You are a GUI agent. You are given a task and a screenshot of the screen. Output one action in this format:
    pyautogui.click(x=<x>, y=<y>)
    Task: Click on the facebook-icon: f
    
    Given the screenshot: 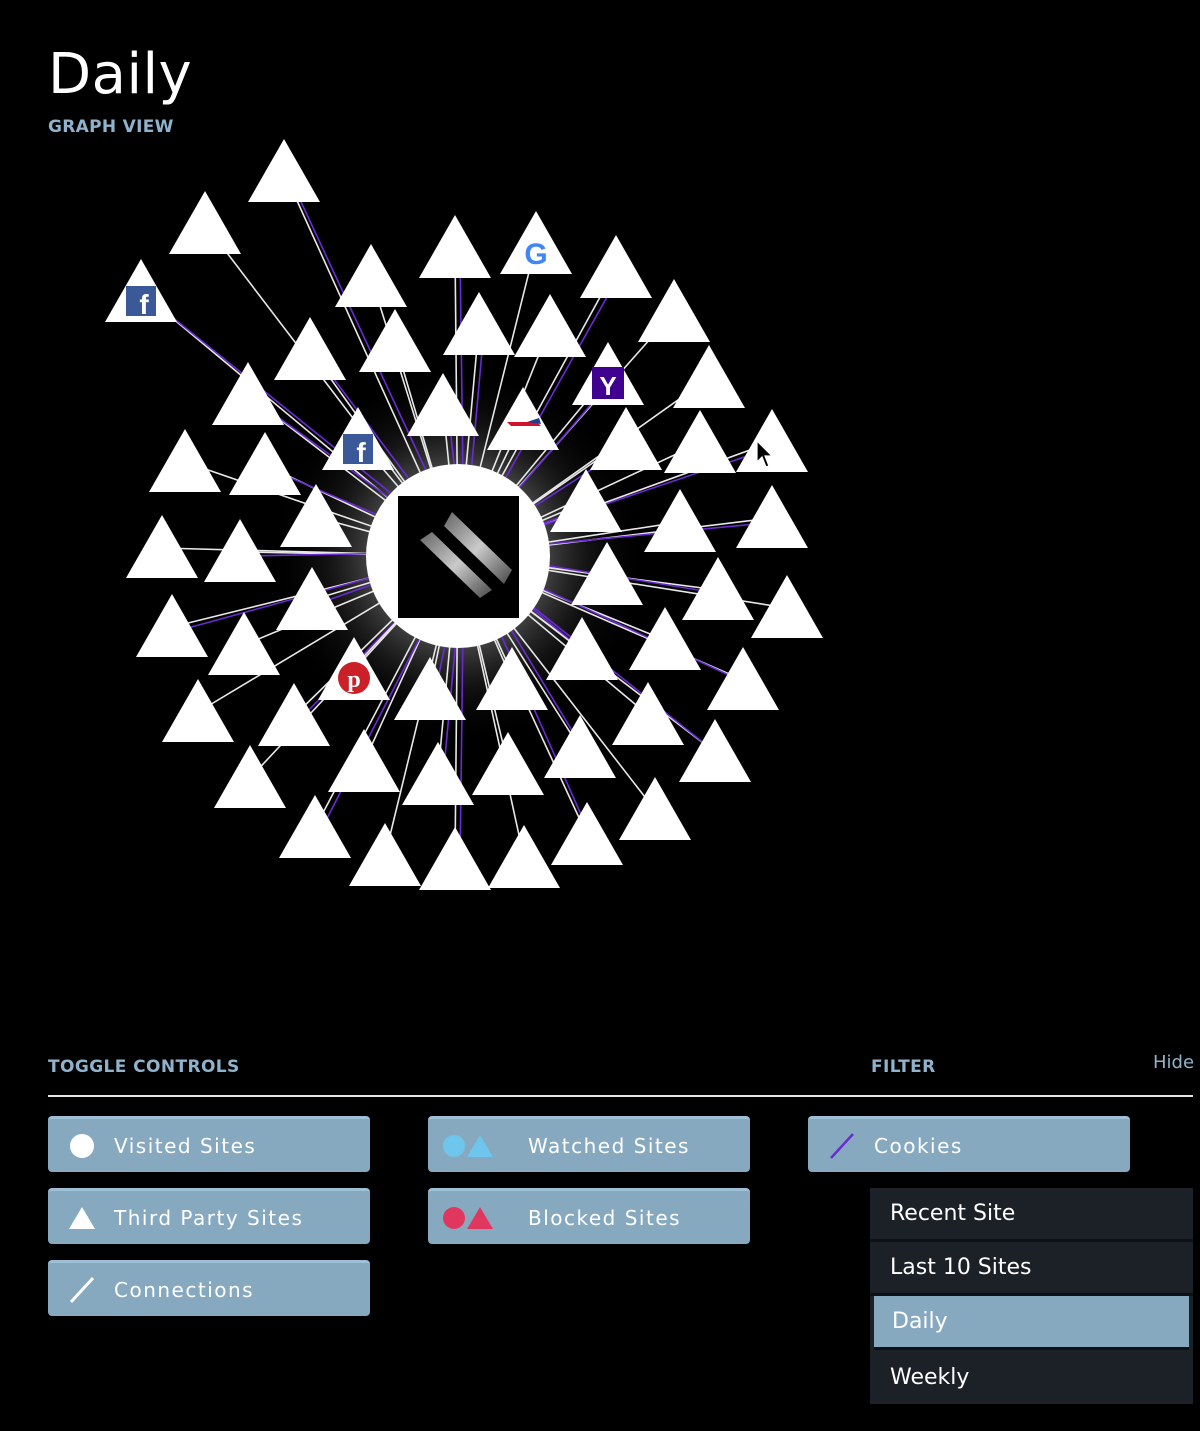 What is the action you would take?
    pyautogui.click(x=358, y=451)
    